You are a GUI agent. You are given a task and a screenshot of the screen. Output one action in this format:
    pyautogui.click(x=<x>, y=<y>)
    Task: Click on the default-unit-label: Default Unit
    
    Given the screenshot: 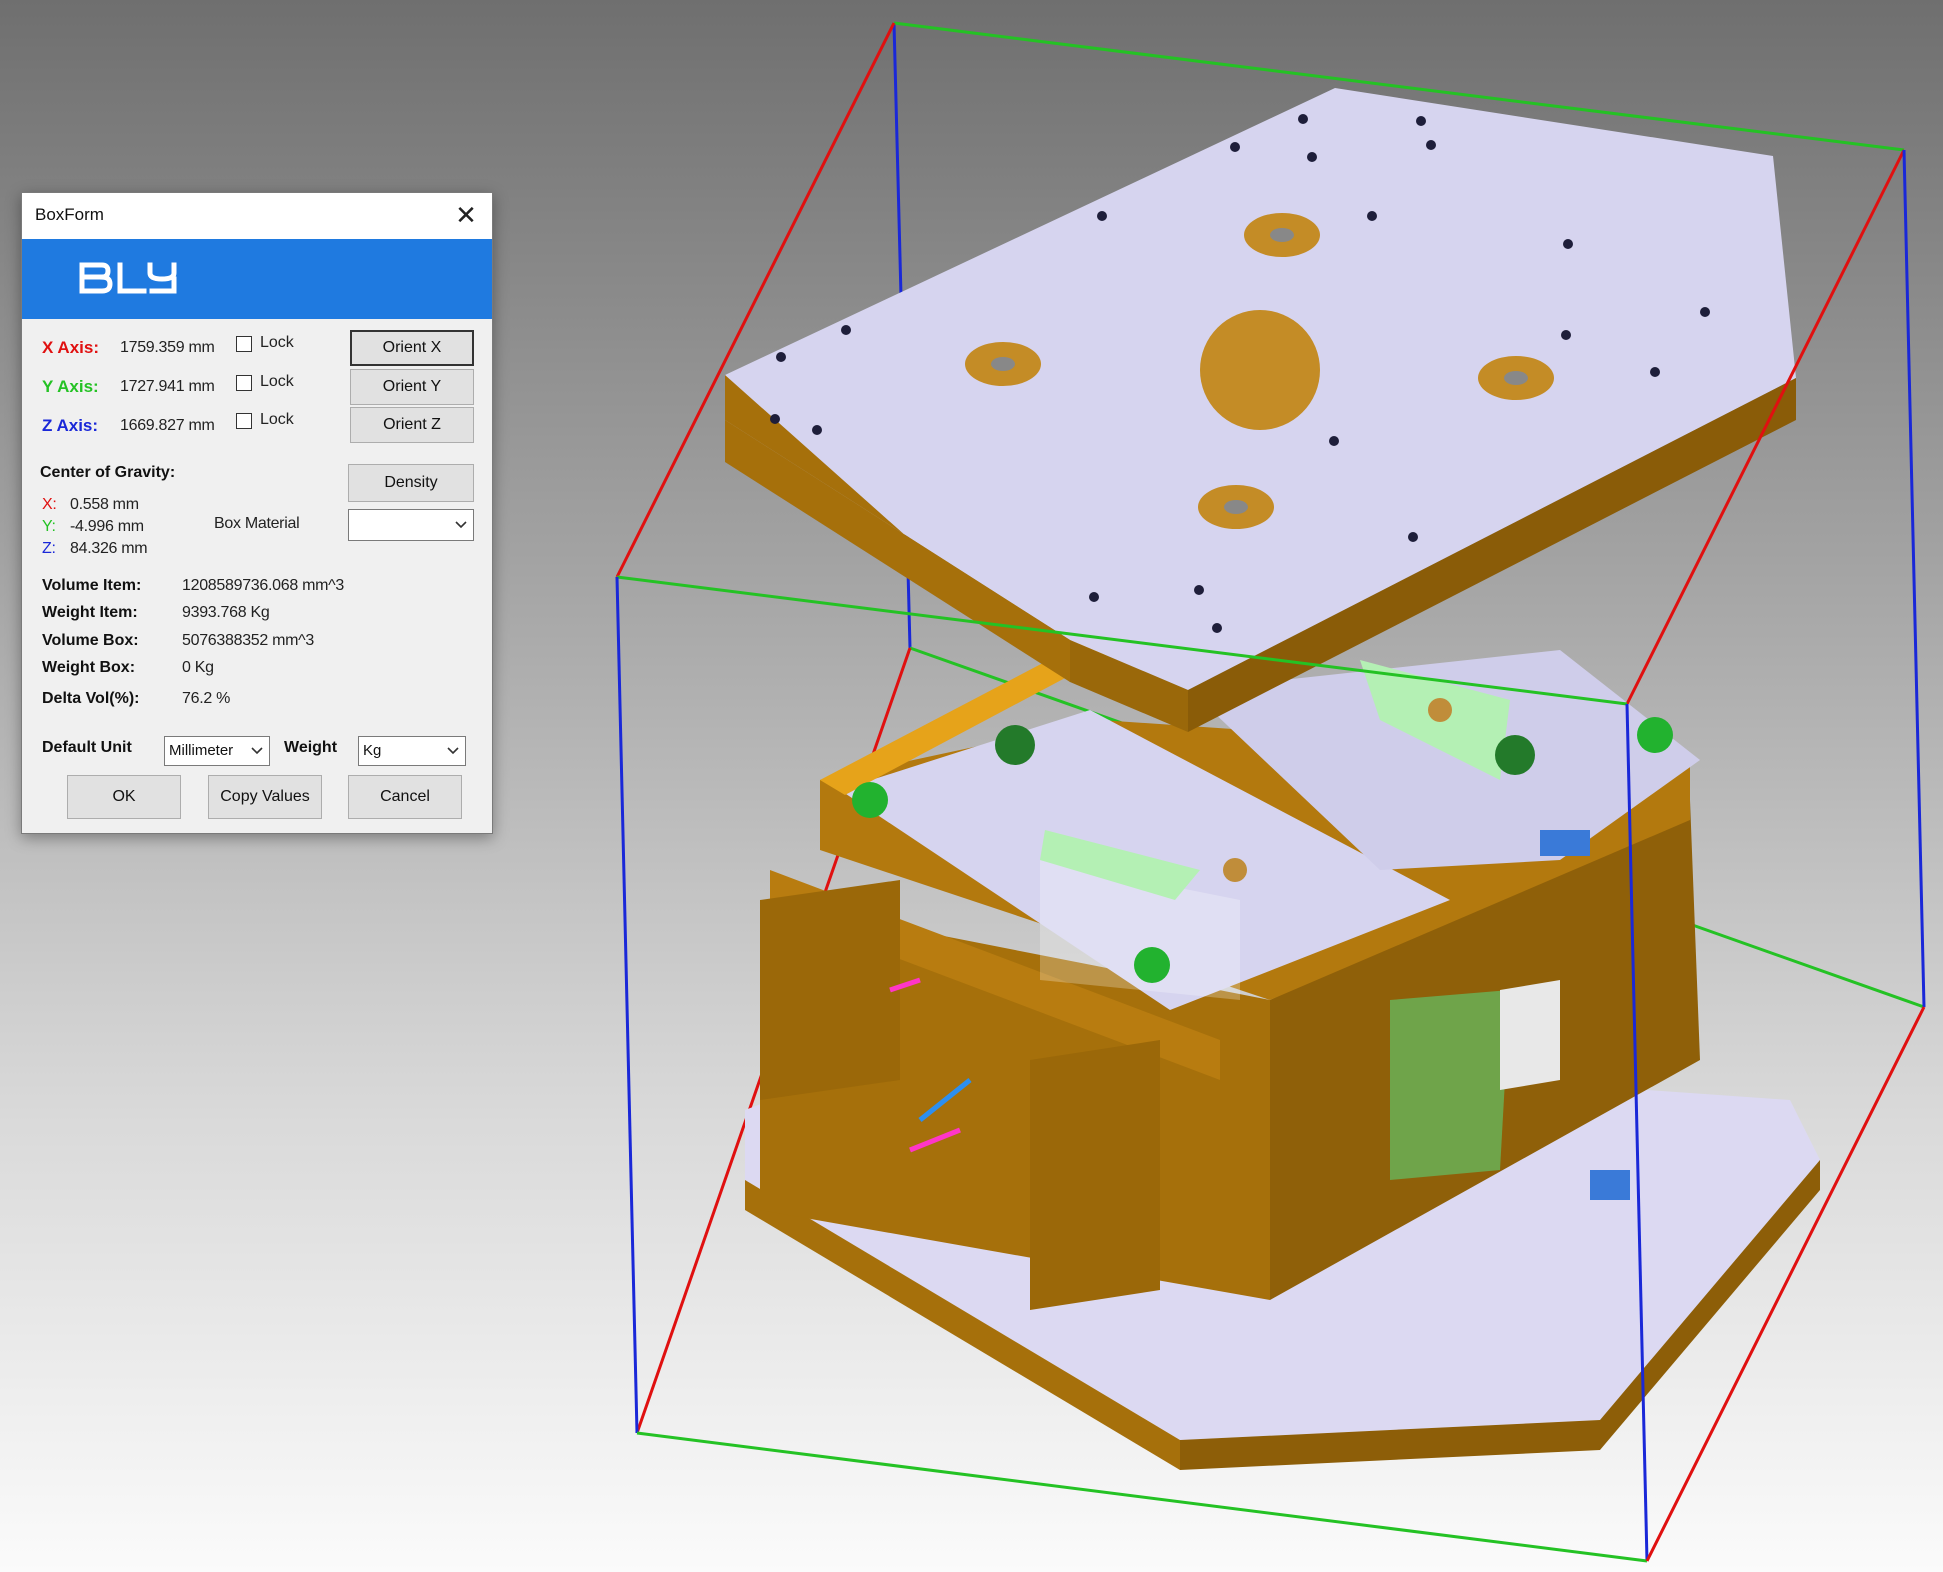 What is the action you would take?
    pyautogui.click(x=87, y=747)
    